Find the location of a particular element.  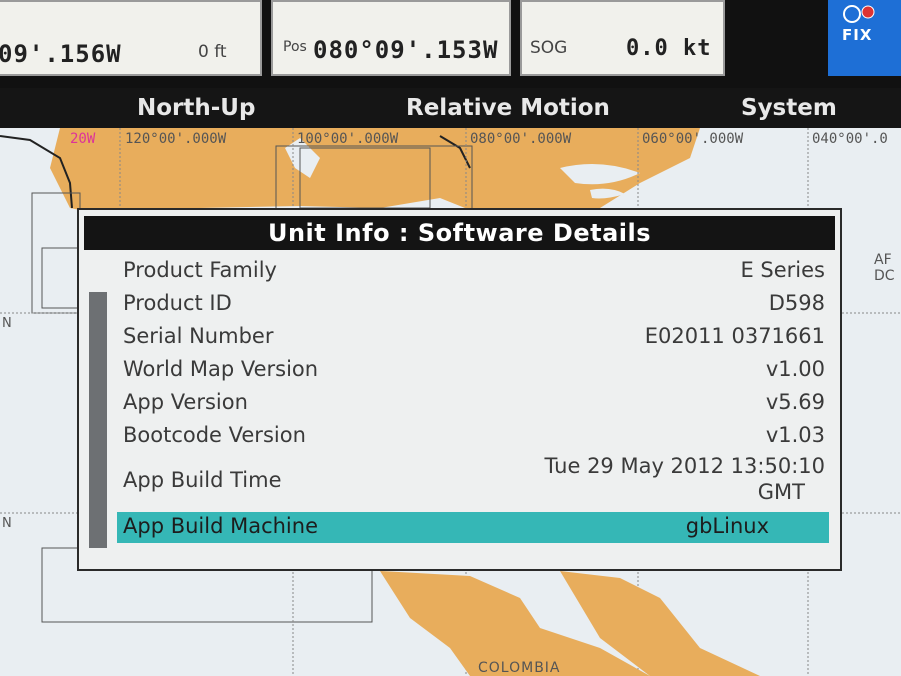

menu-relative-motion: Relative Motion is located at coordinates (508, 108).